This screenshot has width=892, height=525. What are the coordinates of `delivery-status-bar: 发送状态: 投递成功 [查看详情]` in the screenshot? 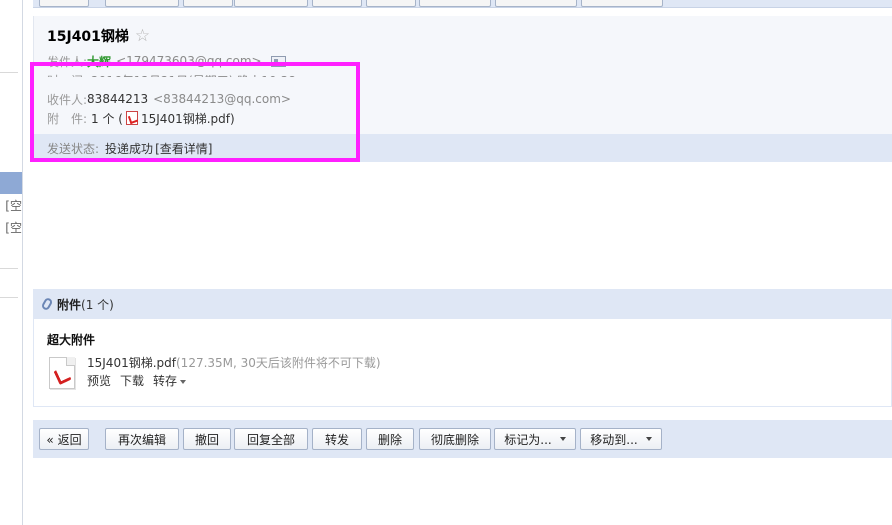 It's located at (463, 148).